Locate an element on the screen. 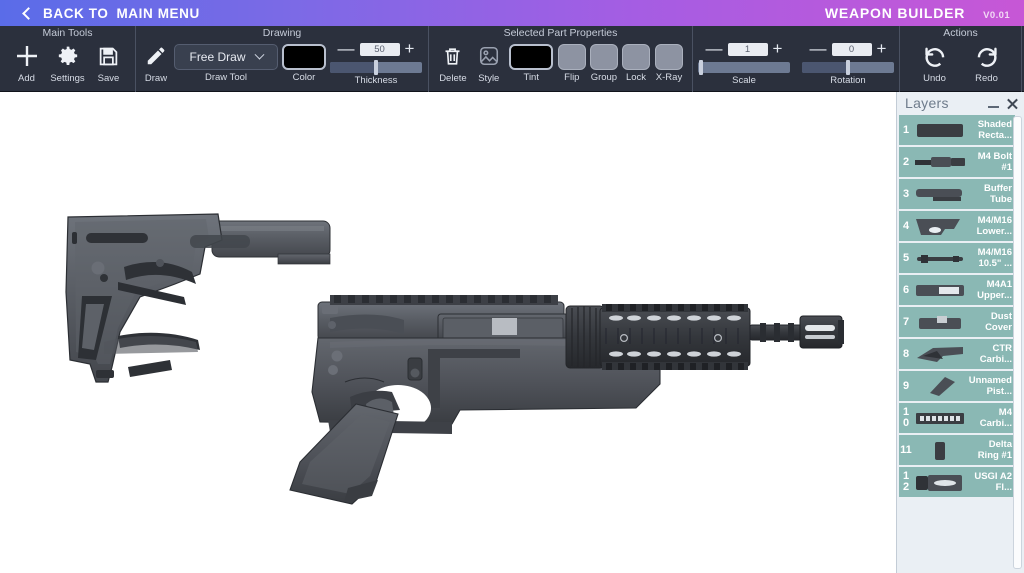 The height and width of the screenshot is (573, 1024). xray-toggle is located at coordinates (669, 57).